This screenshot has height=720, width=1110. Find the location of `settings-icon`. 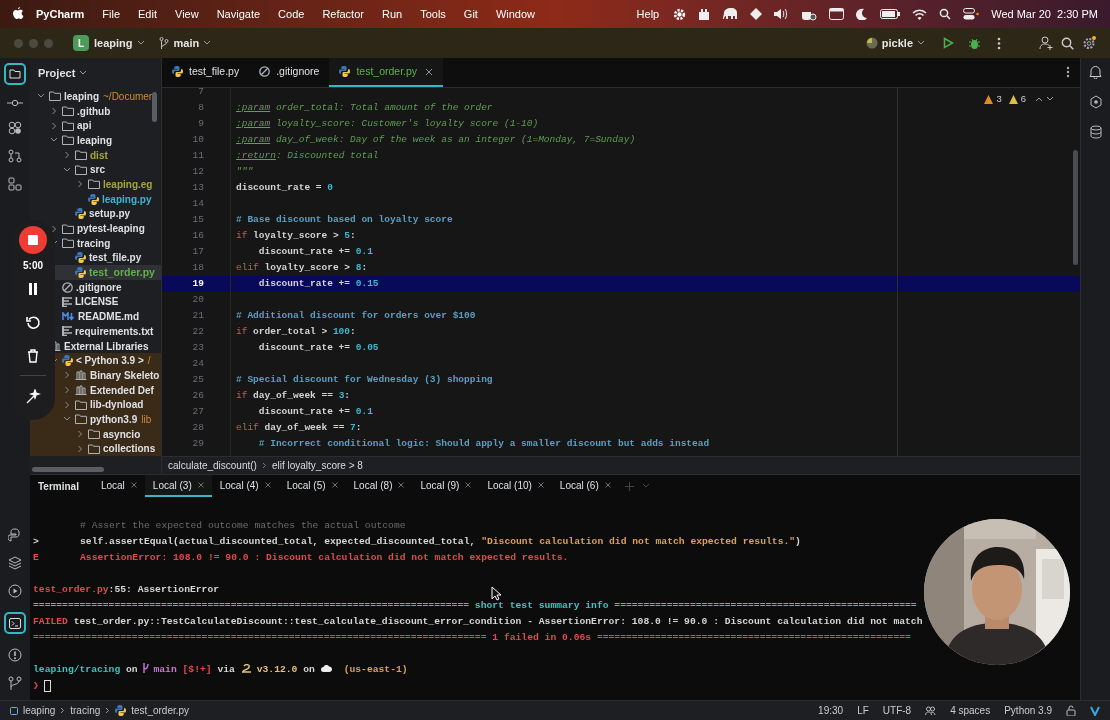

settings-icon is located at coordinates (1089, 43).